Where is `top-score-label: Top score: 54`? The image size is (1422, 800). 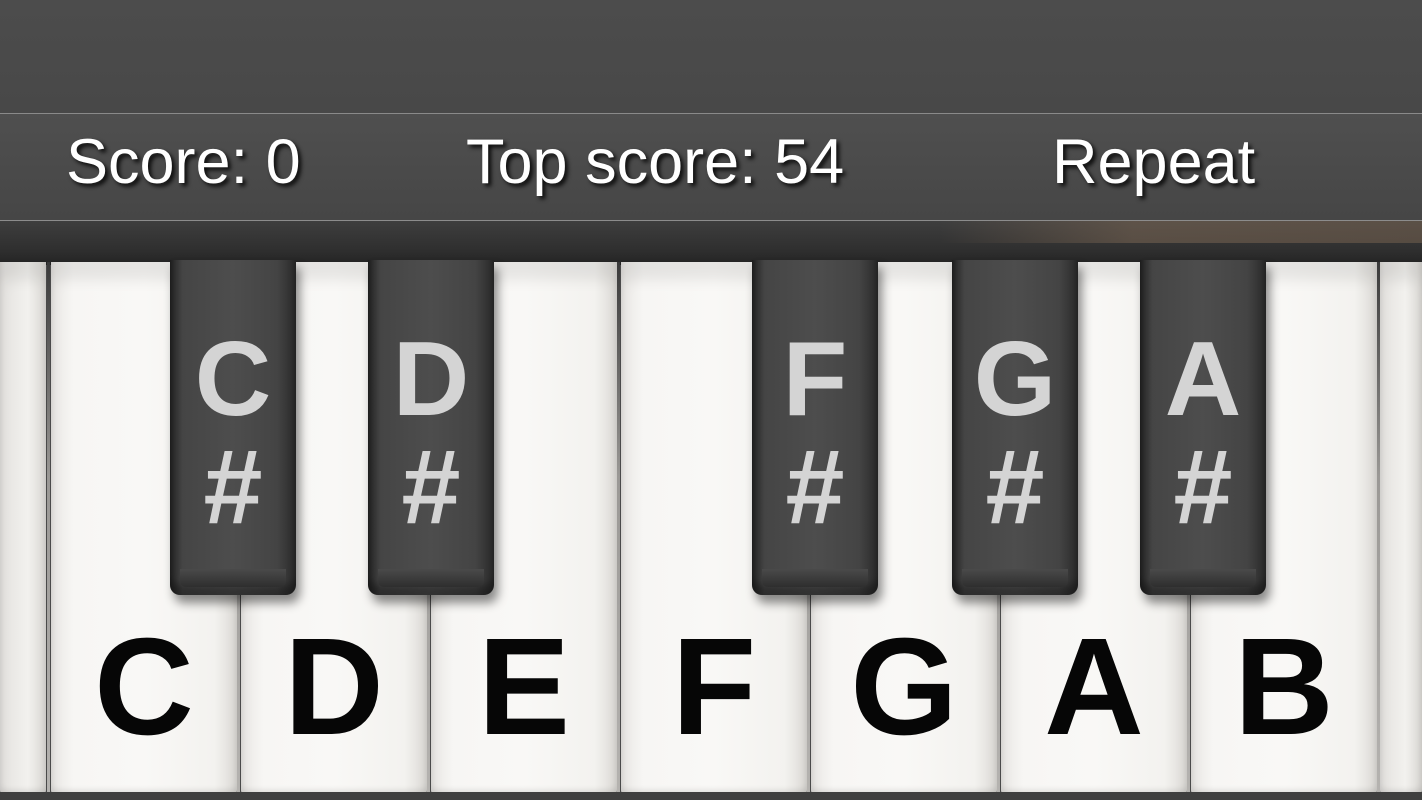 top-score-label: Top score: 54 is located at coordinates (655, 162).